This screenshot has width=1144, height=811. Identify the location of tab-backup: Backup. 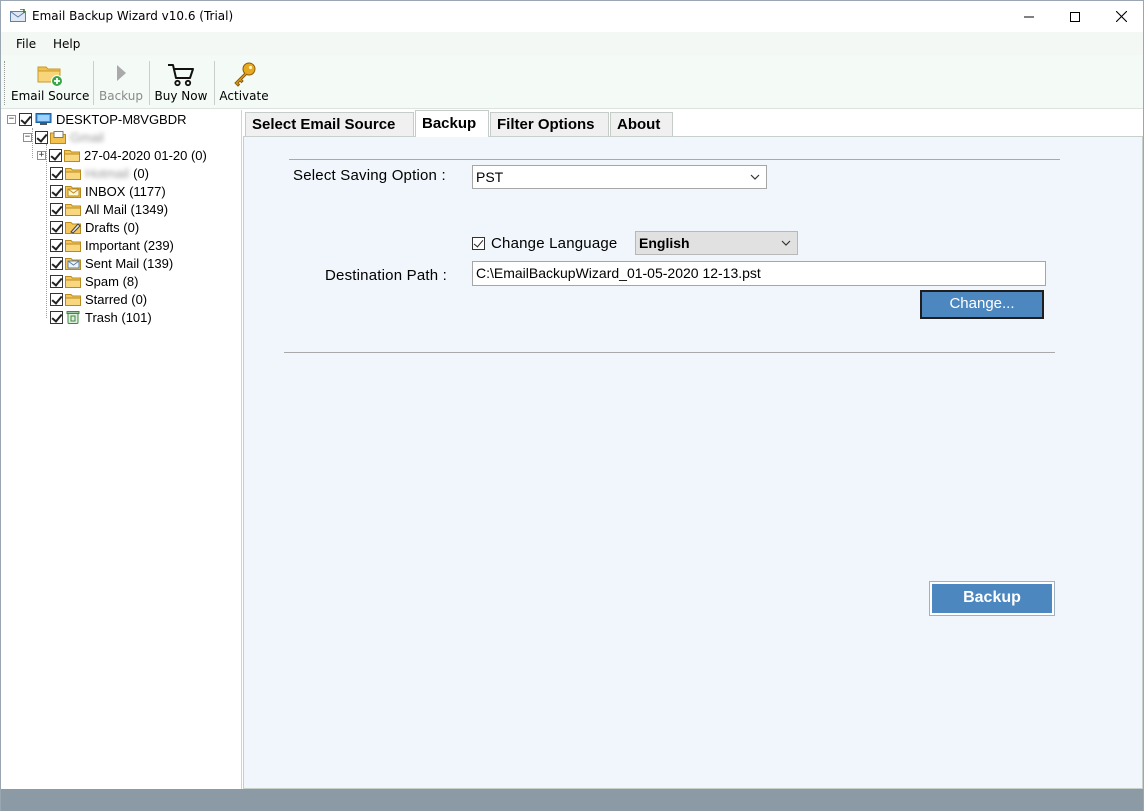
(452, 123).